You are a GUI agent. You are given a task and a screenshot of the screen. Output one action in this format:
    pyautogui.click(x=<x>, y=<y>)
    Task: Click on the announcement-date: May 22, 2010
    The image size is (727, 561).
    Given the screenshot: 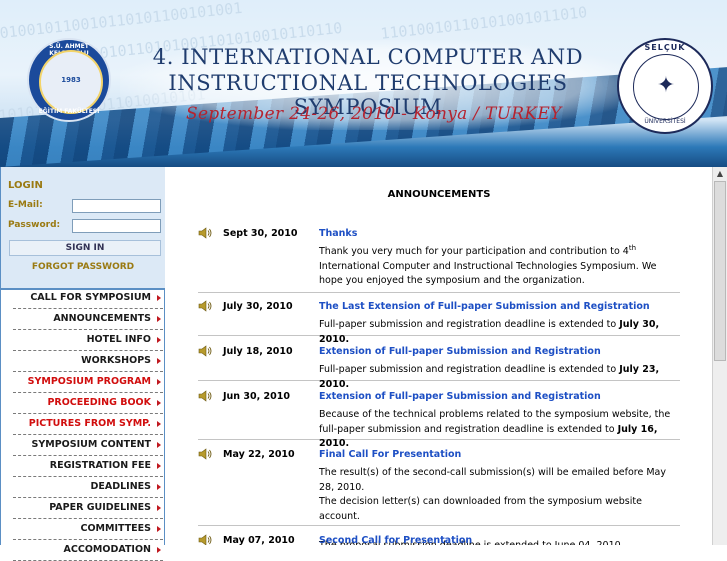 What is the action you would take?
    pyautogui.click(x=259, y=454)
    